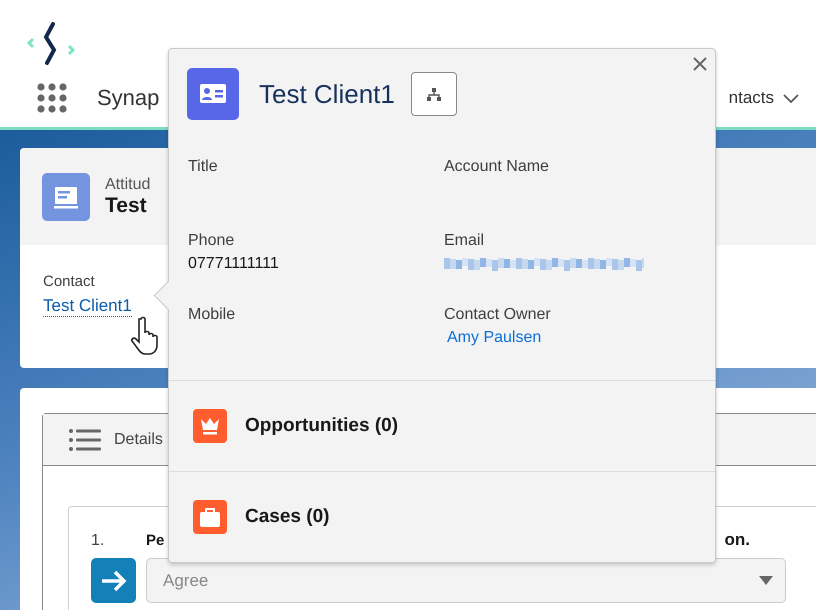  I want to click on field-value: 07771111111, so click(234, 264).